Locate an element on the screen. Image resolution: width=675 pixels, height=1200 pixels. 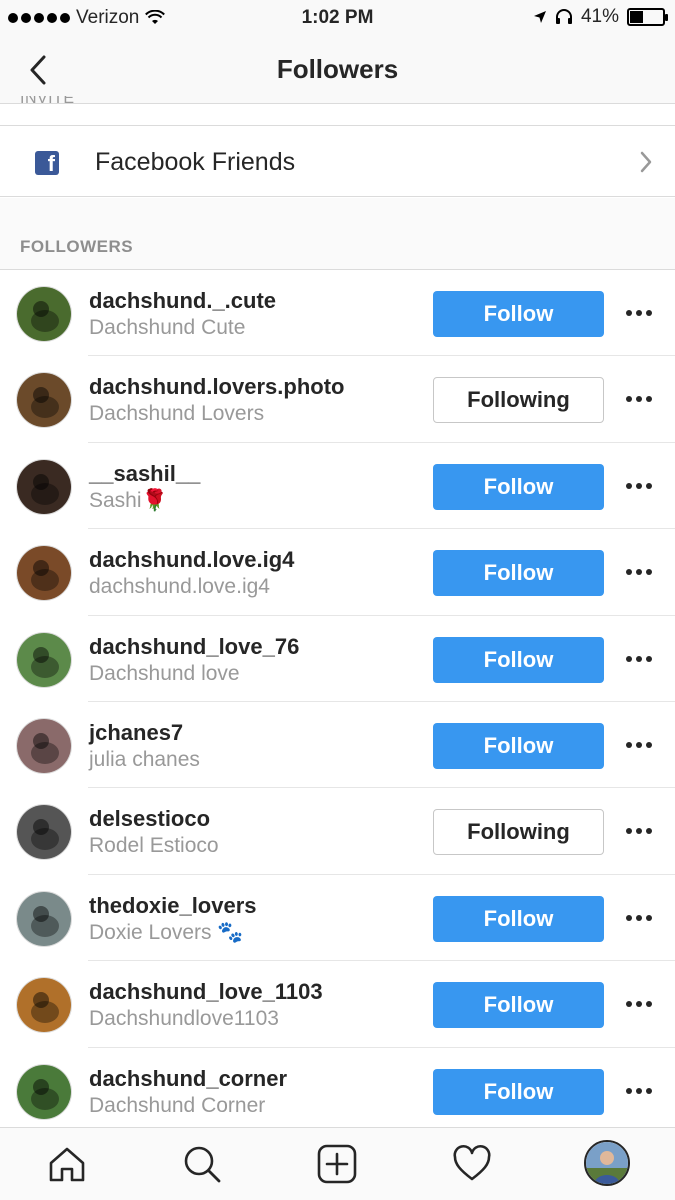
follower-fullname: dachshund.love.ig4 is located at coordinates (179, 587).